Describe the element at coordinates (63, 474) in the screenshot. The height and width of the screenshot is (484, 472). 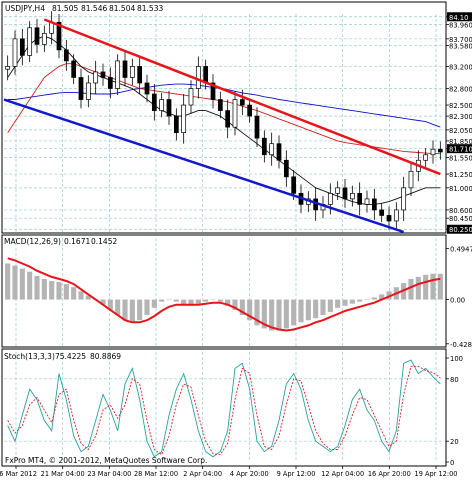
I see `time-tick-label: 21 Mar 04:00` at that location.